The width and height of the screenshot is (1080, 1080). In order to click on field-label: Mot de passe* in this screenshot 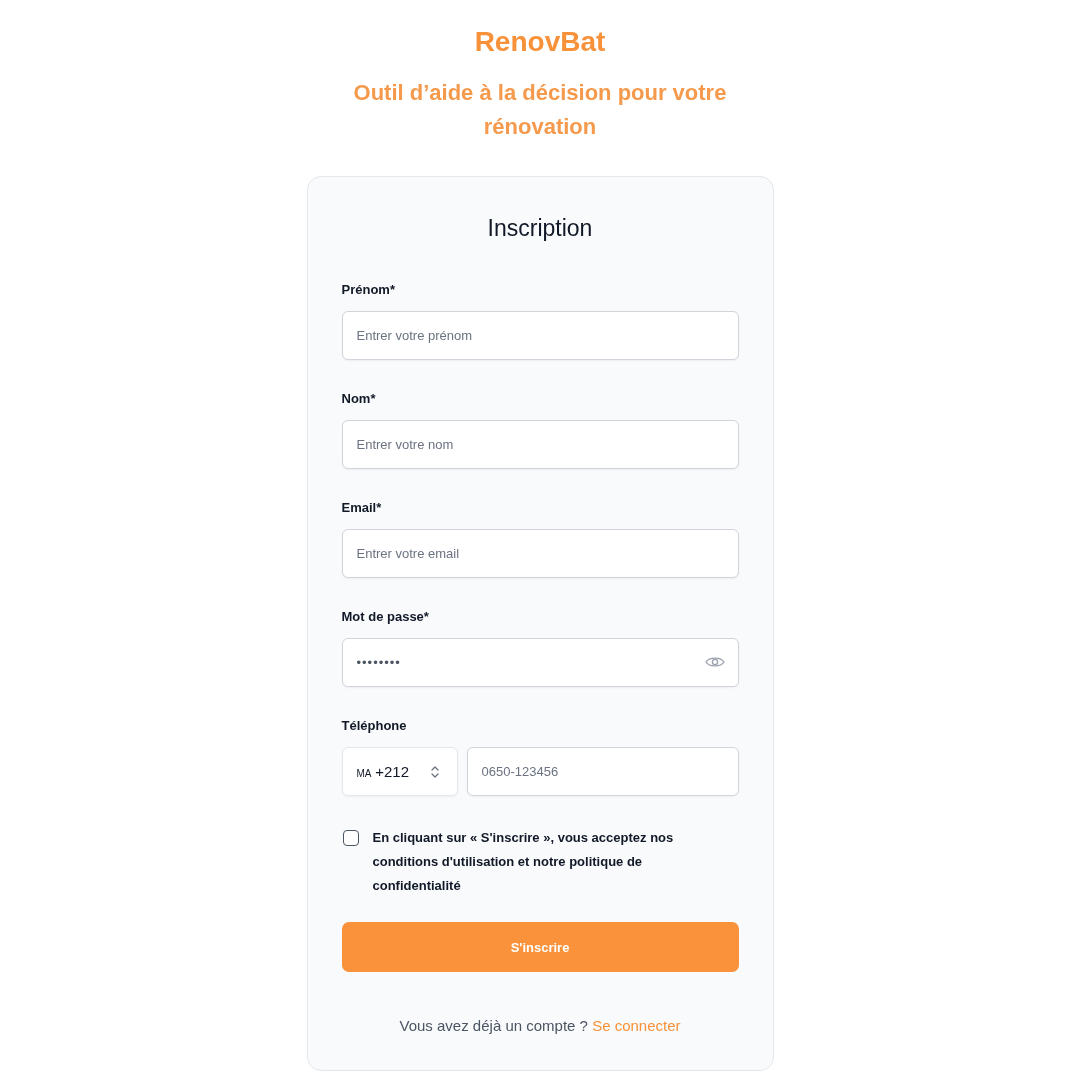, I will do `click(385, 617)`.